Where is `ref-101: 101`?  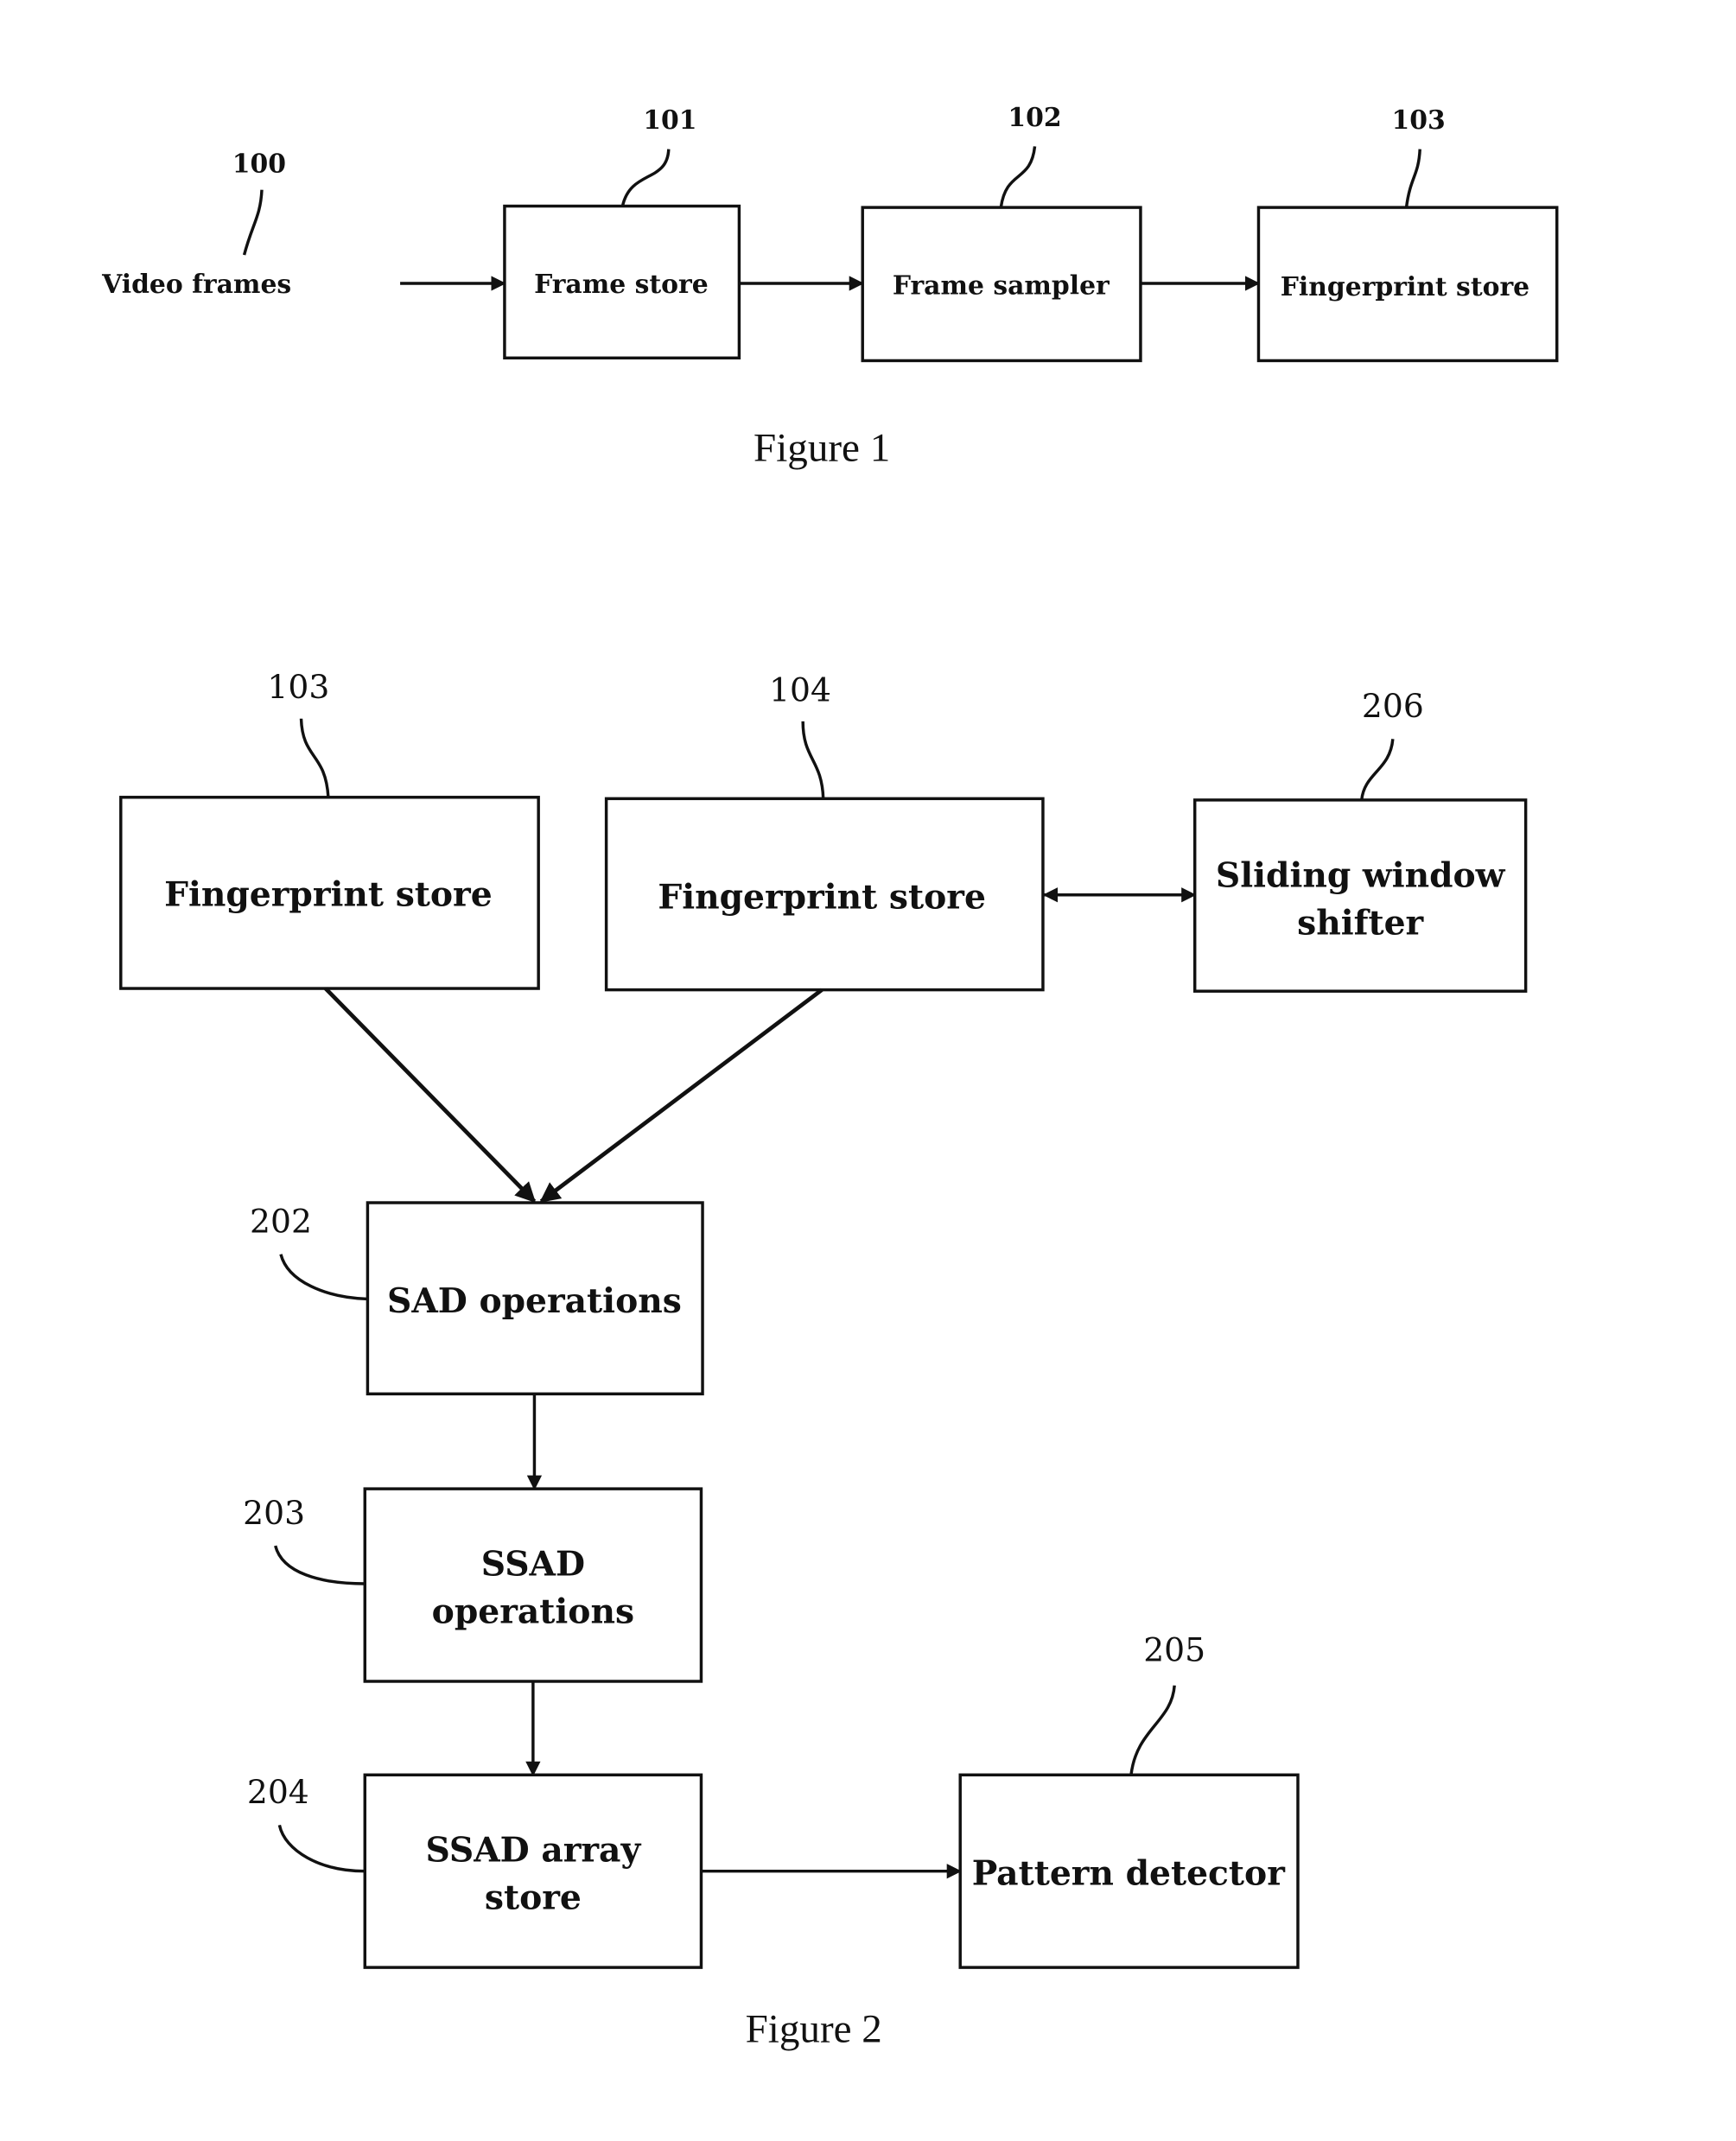 ref-101: 101 is located at coordinates (669, 120).